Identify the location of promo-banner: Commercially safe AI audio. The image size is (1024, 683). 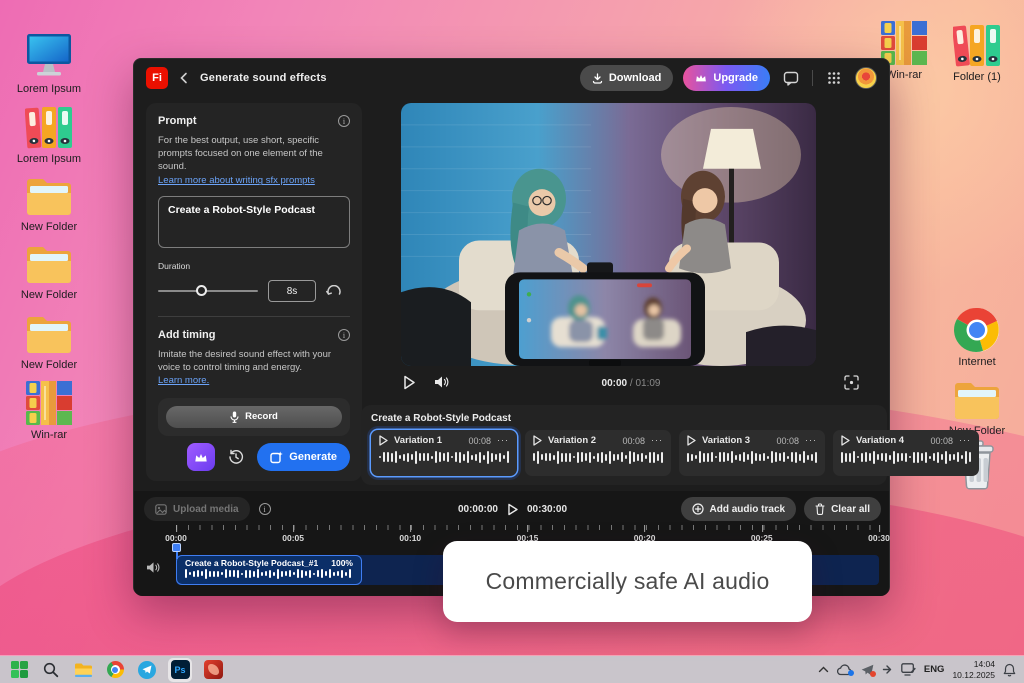
(627, 581).